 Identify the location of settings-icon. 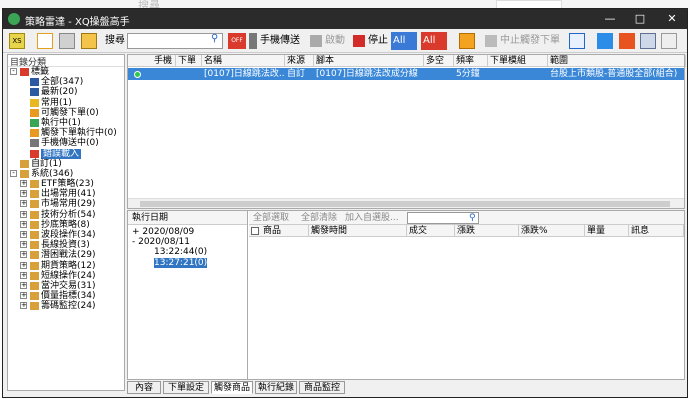
(669, 41).